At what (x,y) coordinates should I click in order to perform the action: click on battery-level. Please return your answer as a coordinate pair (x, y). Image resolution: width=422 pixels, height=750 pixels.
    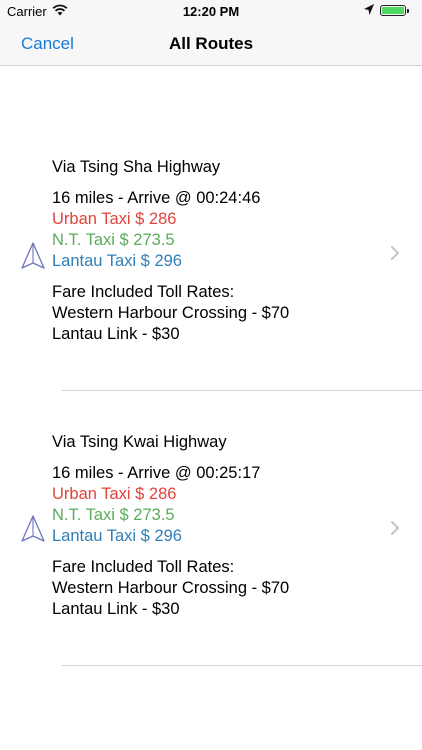
    Looking at the image, I should click on (393, 10).